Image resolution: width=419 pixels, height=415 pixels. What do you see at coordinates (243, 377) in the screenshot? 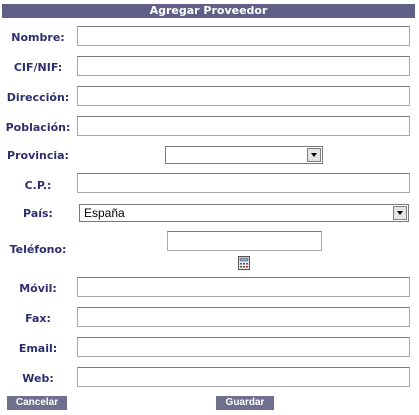
I see `web-input` at bounding box center [243, 377].